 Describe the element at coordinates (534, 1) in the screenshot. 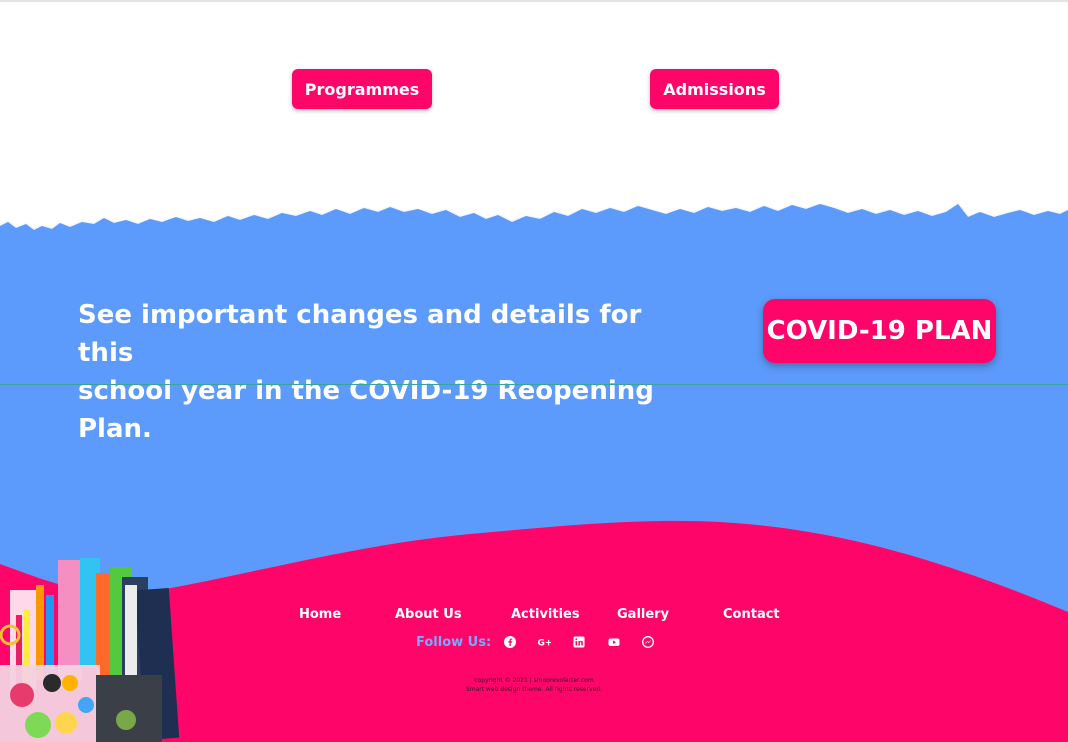

I see `top-border` at that location.